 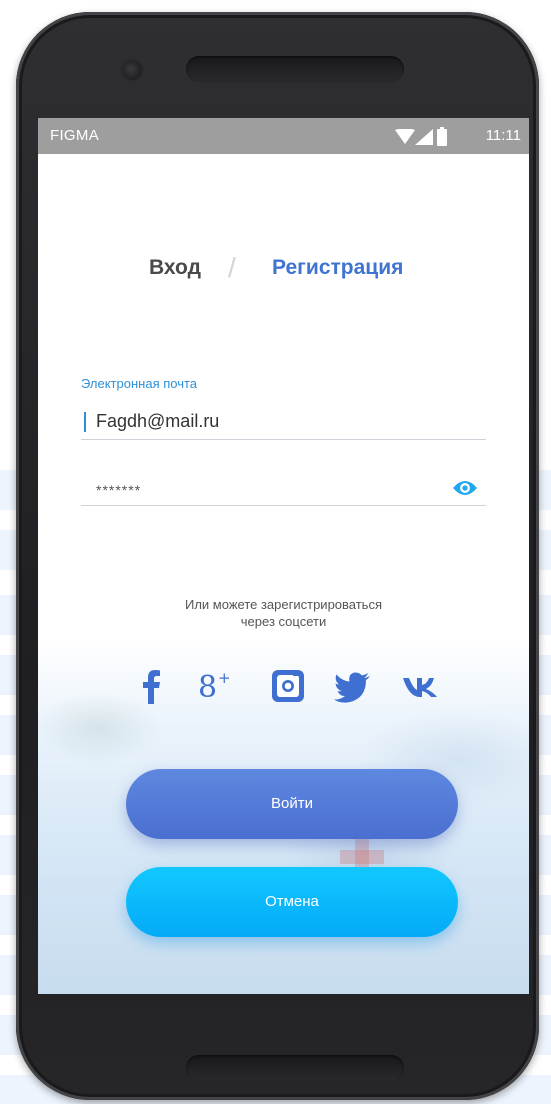 I want to click on tab-register: Регистрация, so click(x=337, y=268).